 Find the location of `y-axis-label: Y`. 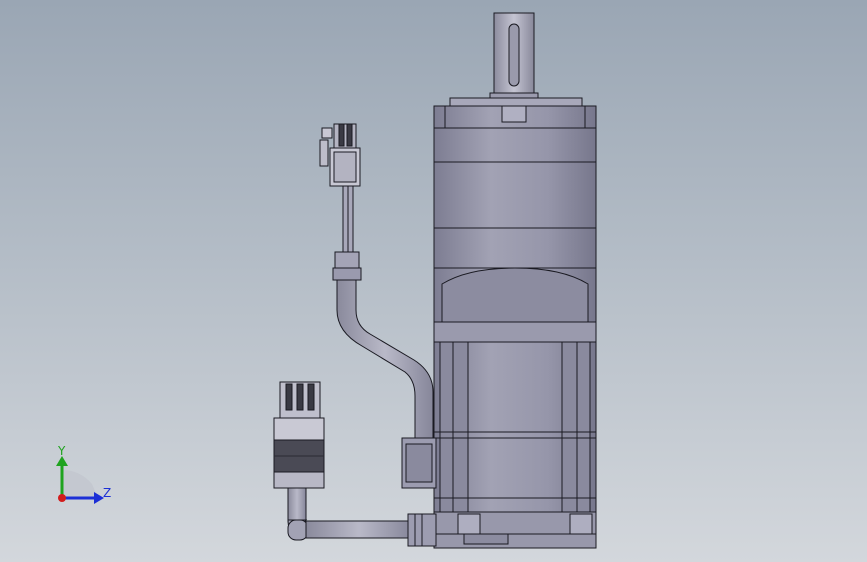

y-axis-label: Y is located at coordinates (61, 451).